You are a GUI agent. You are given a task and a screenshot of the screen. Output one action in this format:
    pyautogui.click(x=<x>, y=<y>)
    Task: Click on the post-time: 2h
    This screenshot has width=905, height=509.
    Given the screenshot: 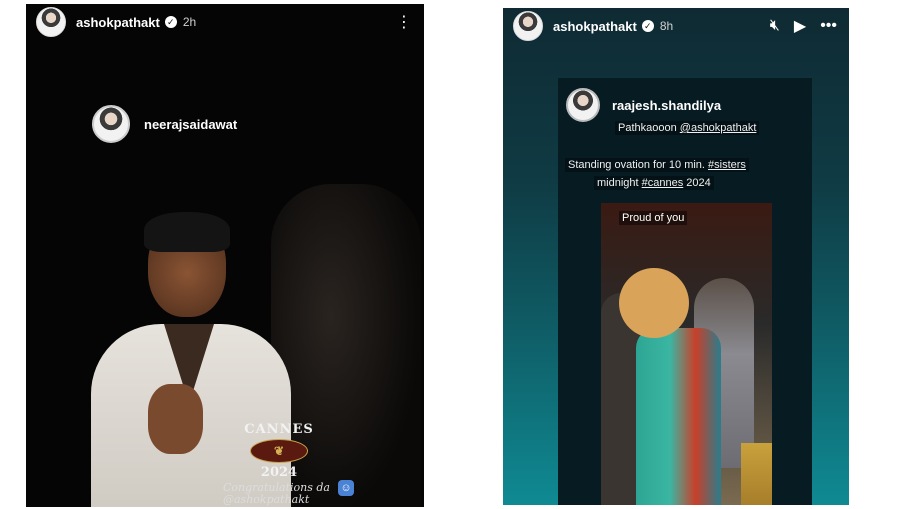 What is the action you would take?
    pyautogui.click(x=189, y=22)
    